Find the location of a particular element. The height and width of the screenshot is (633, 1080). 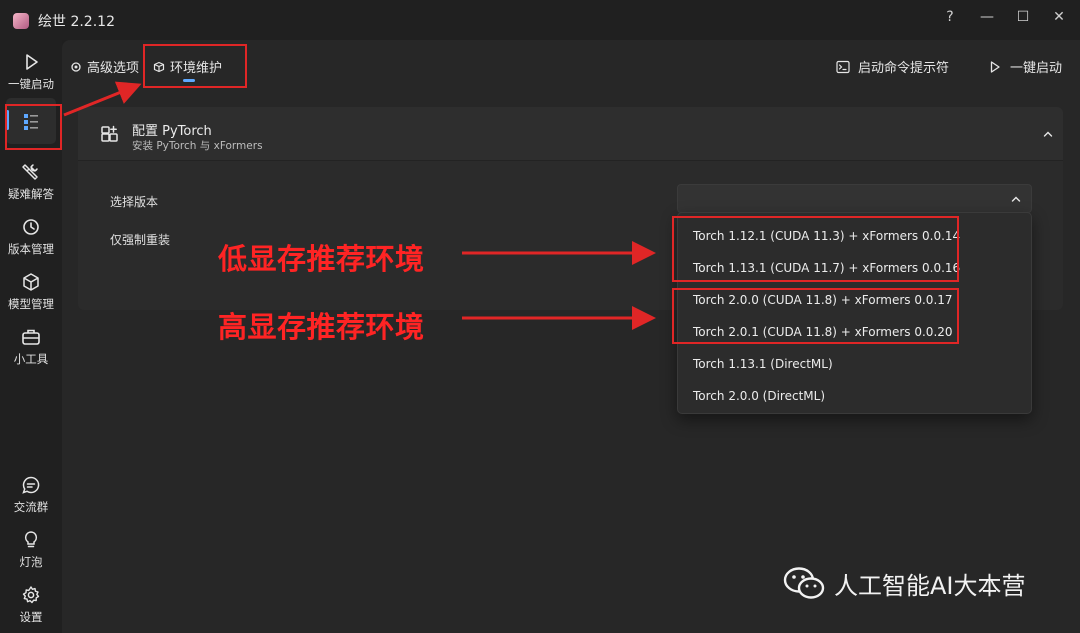

highlight-box-tab is located at coordinates (195, 66).